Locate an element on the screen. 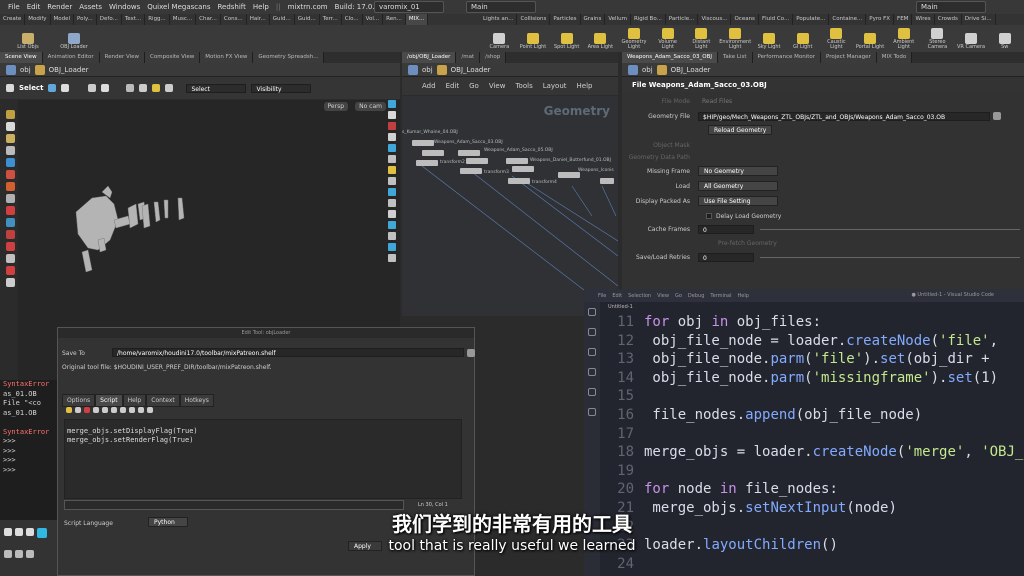 The height and width of the screenshot is (576, 1024). menu-edit: Edit is located at coordinates (34, 7).